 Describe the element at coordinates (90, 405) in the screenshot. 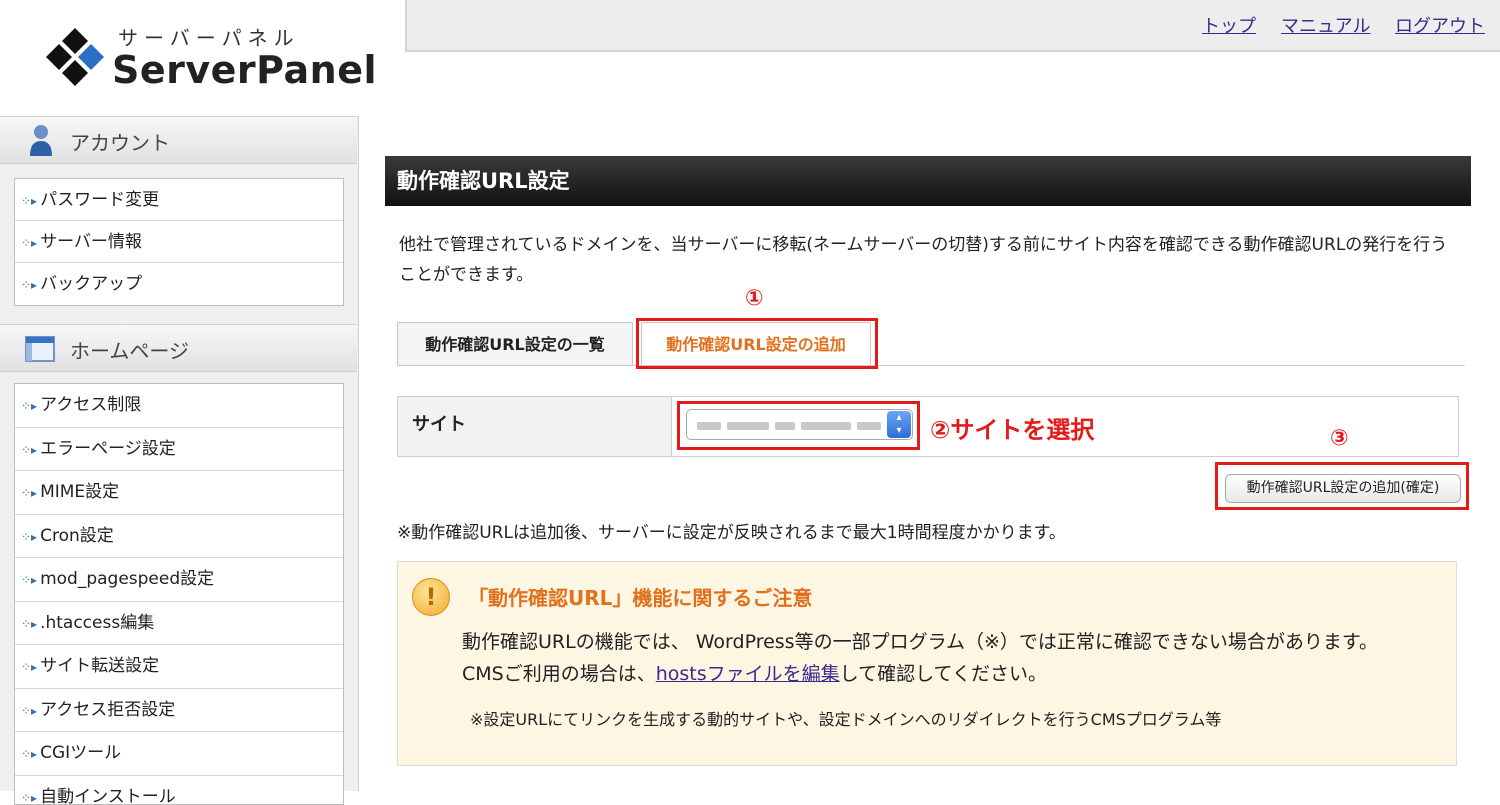

I see `sidebar-item-label: アクセス制限` at that location.